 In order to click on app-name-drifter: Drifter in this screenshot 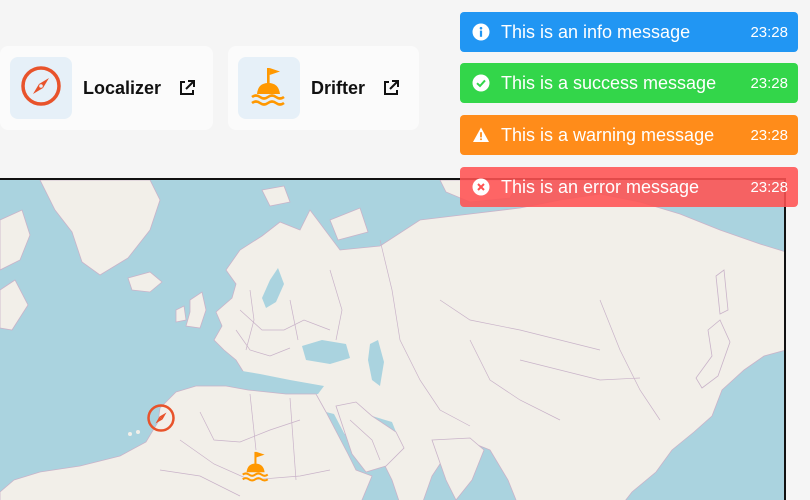, I will do `click(338, 87)`.